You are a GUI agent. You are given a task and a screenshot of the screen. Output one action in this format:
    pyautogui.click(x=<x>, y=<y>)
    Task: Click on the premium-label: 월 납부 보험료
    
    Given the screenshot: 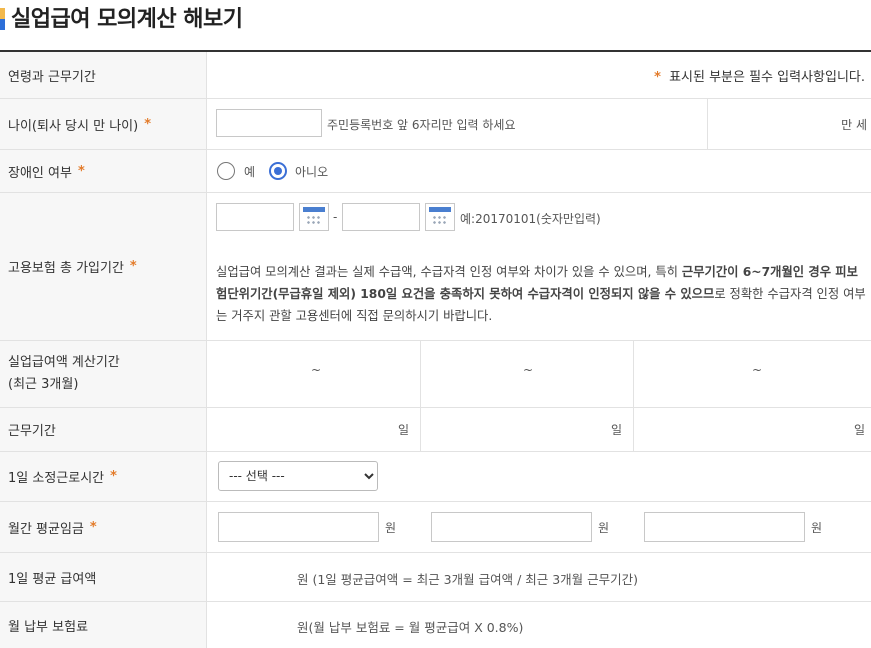 What is the action you would take?
    pyautogui.click(x=103, y=625)
    